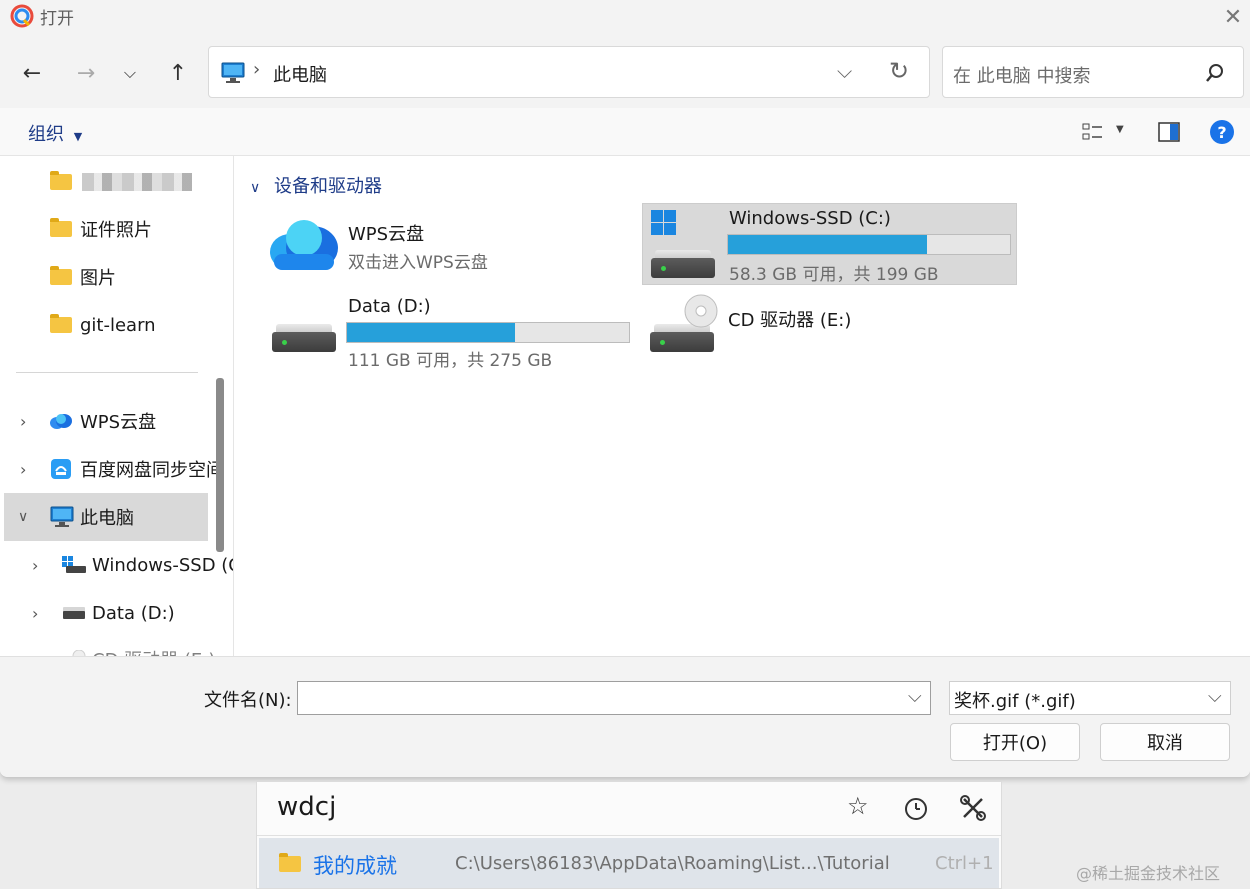 This screenshot has height=889, width=1250. I want to click on filename-combobox: ⌵, so click(614, 698).